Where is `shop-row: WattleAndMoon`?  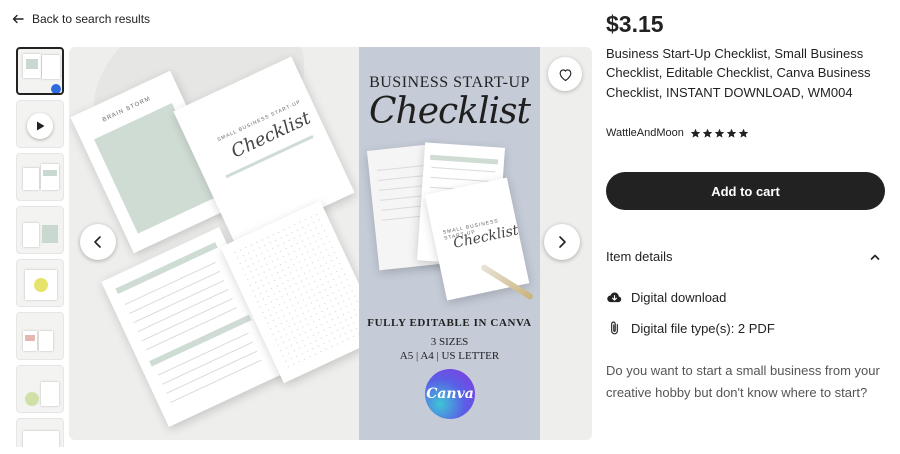 shop-row: WattleAndMoon is located at coordinates (677, 133).